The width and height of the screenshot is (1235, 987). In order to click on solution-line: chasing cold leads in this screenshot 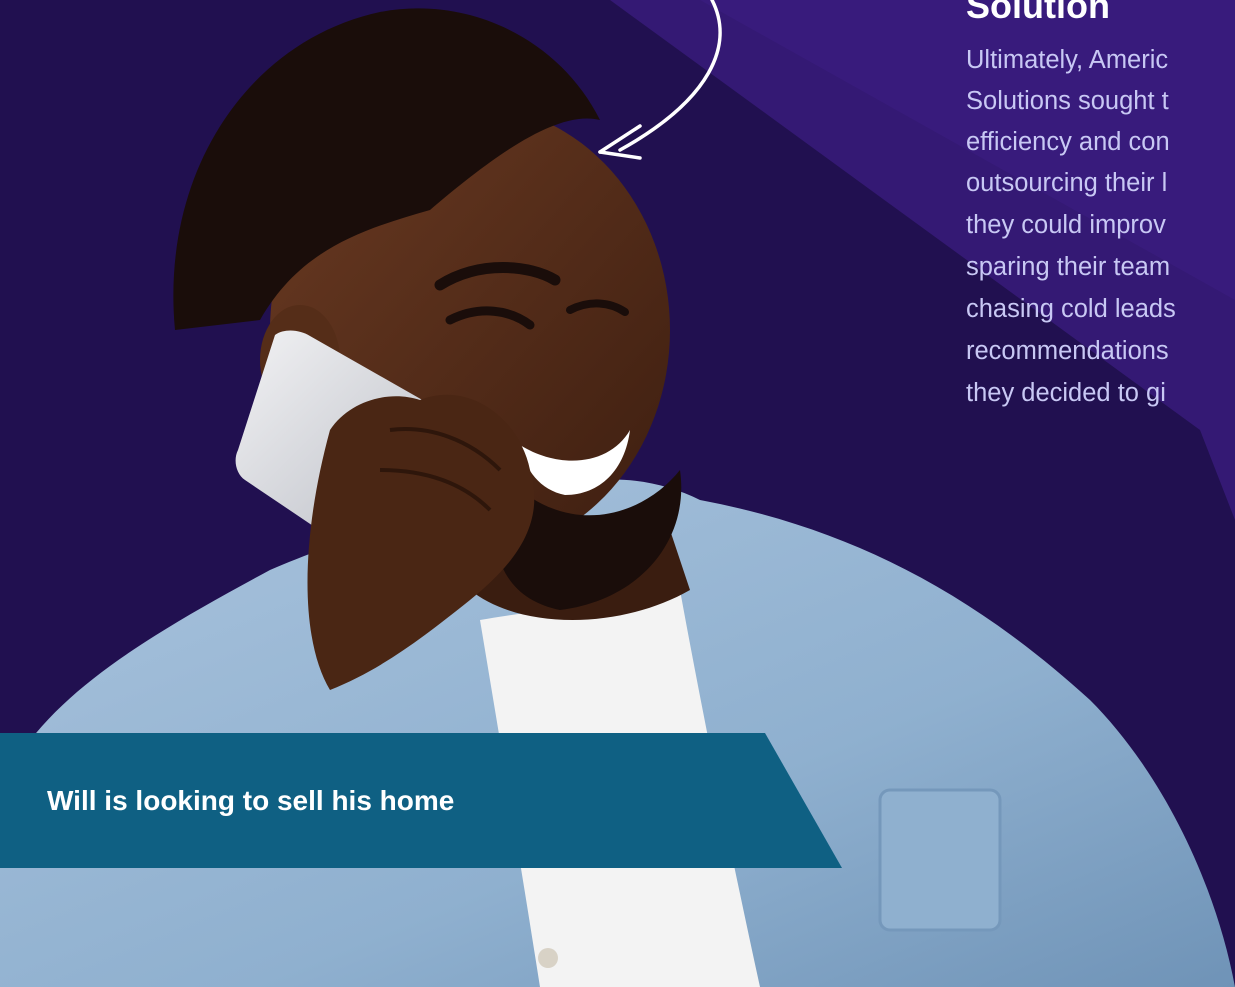, I will do `click(1071, 309)`.